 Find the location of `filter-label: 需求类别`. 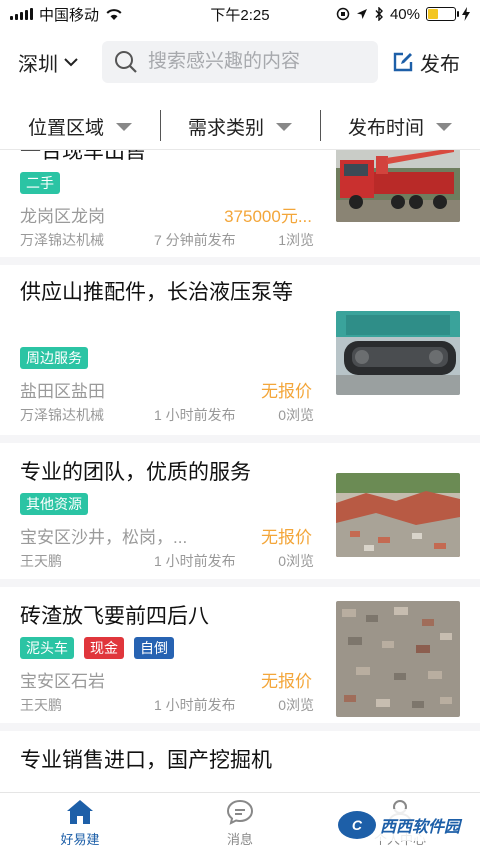

filter-label: 需求类别 is located at coordinates (225, 128).